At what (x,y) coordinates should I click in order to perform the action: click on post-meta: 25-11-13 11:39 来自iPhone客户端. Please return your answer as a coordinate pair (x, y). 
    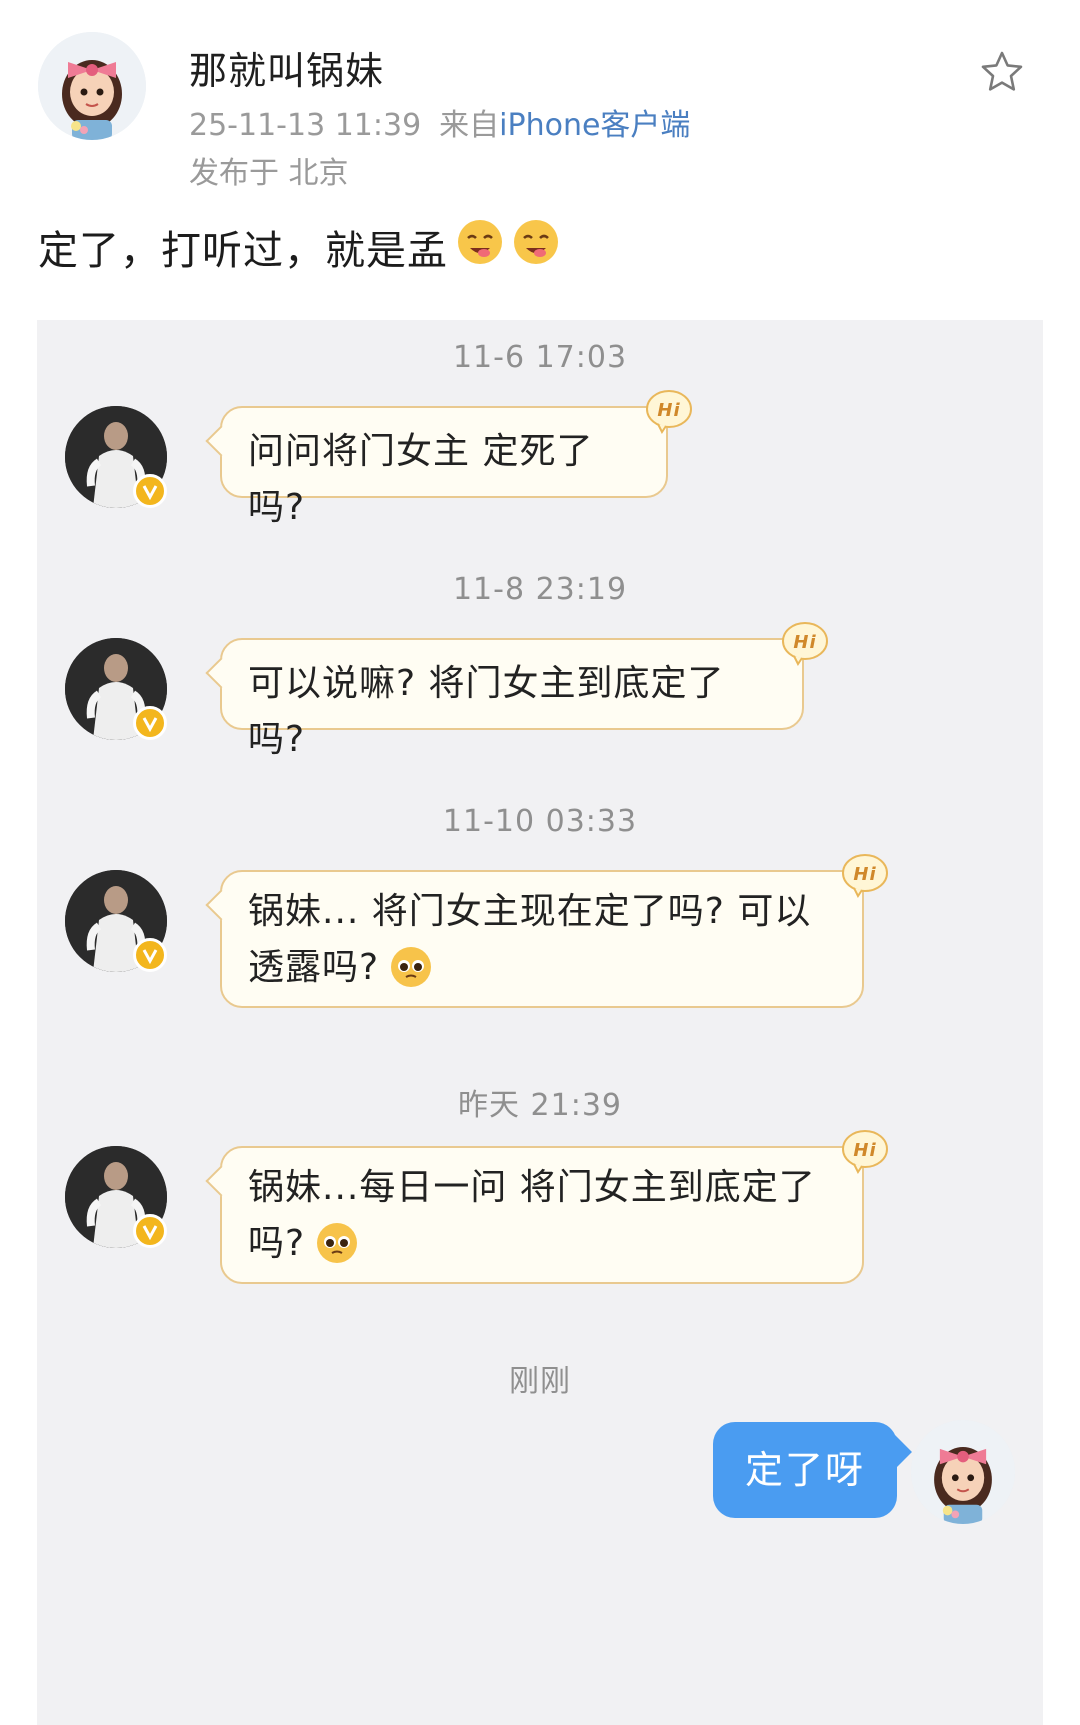
    Looking at the image, I should click on (439, 122).